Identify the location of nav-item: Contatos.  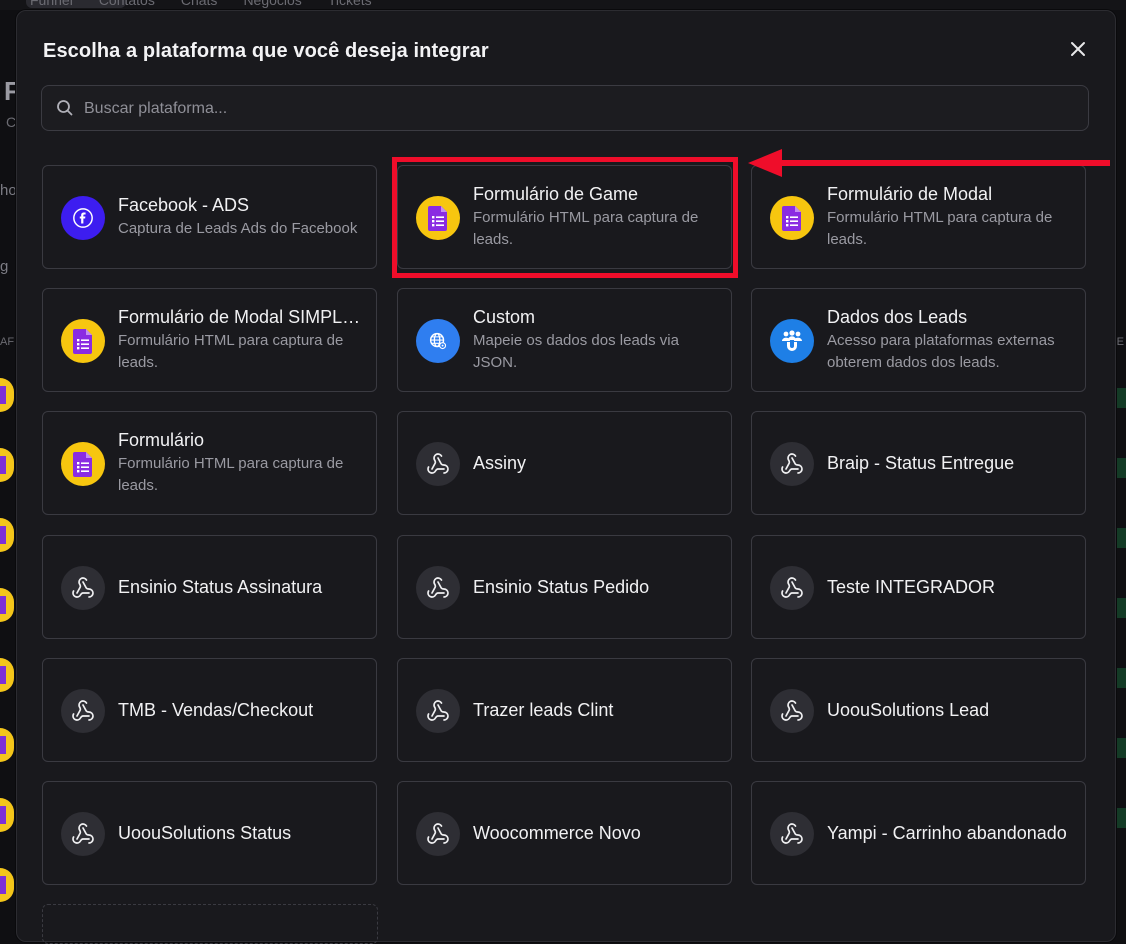
(126, 4).